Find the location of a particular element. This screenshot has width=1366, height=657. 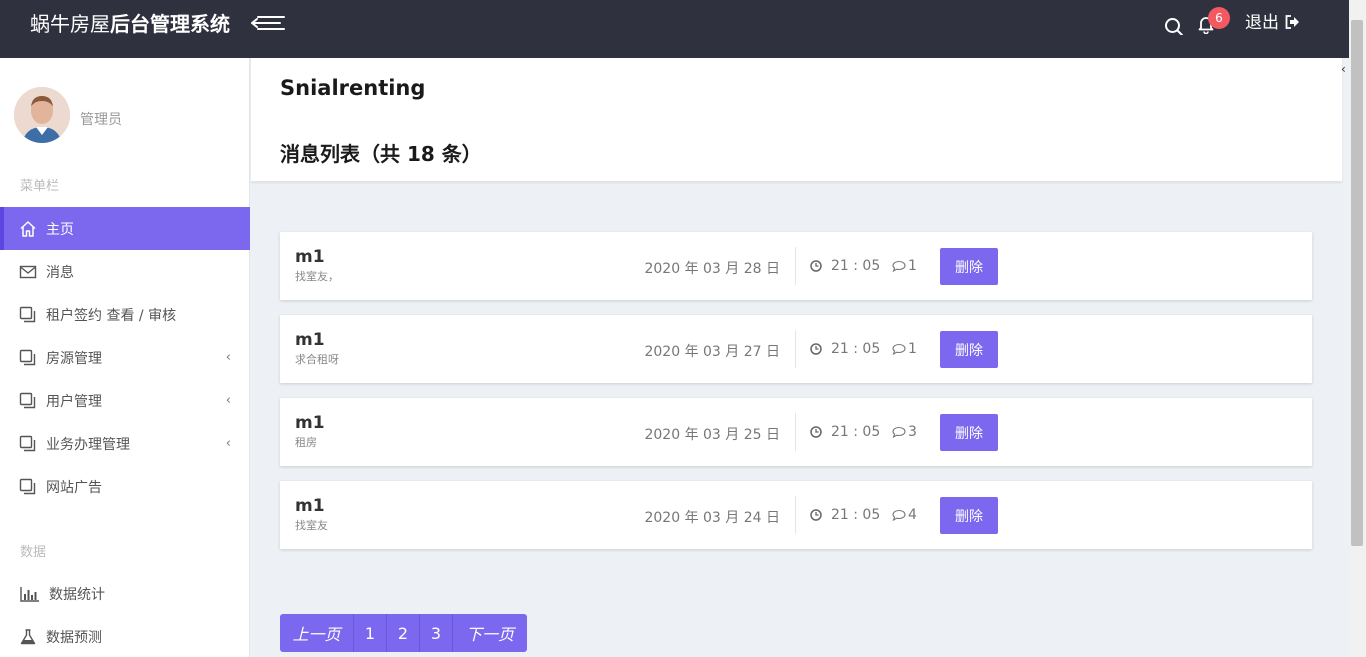

sidebar-item-users: 用户管理 ‹ is located at coordinates (125, 400).